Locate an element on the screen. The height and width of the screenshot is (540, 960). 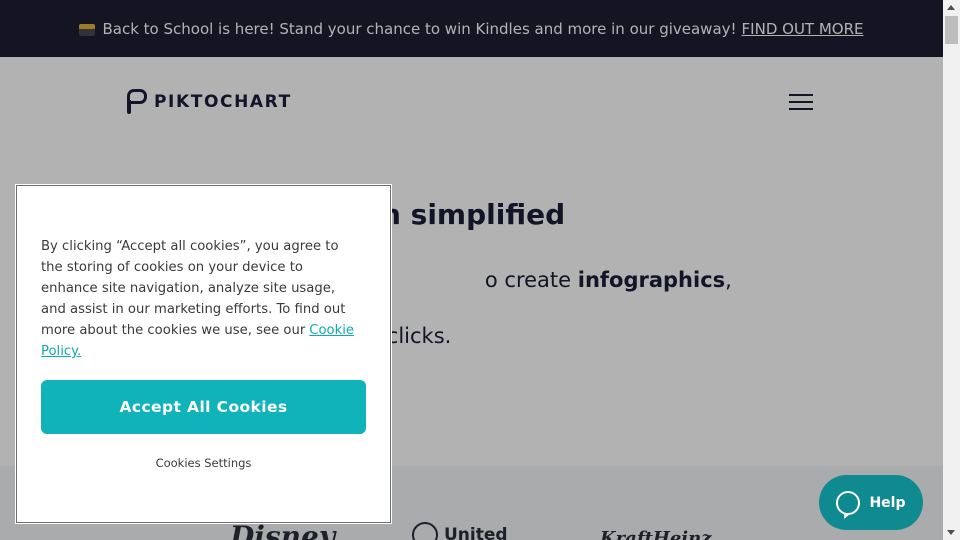
chat-question-icon is located at coordinates (848, 504).